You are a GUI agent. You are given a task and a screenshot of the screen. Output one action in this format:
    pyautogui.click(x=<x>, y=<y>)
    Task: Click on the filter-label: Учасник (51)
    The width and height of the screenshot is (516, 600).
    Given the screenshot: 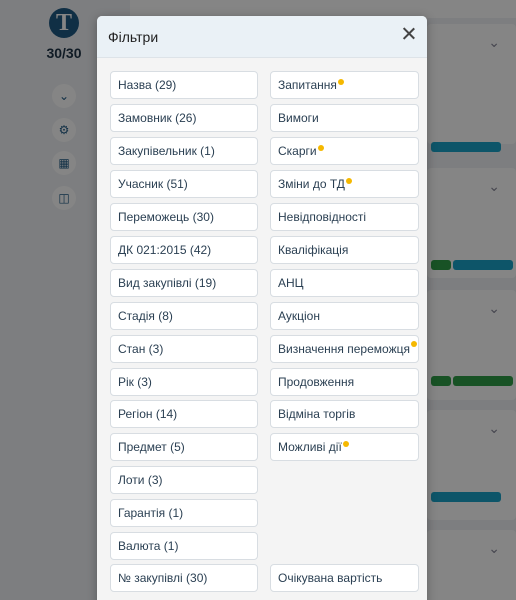 What is the action you would take?
    pyautogui.click(x=153, y=184)
    